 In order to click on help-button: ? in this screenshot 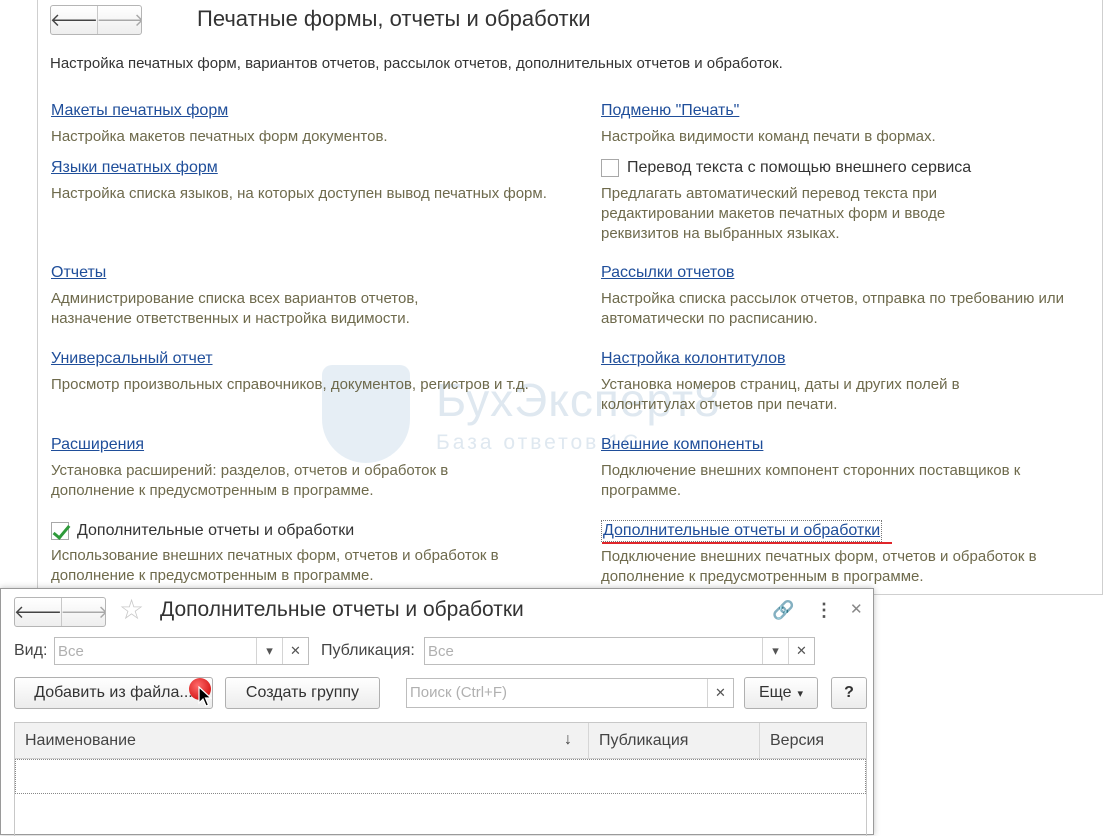, I will do `click(849, 693)`.